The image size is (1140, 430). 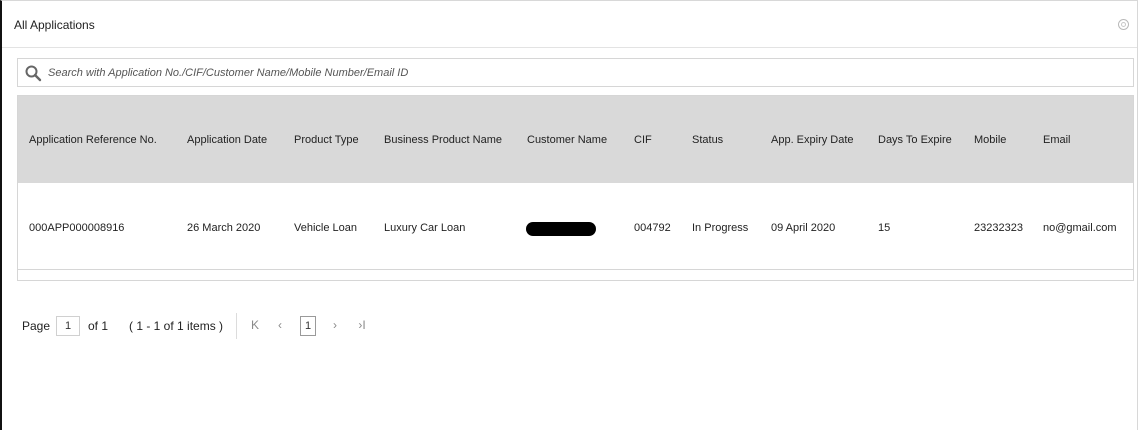 I want to click on cell-application-reference: 000APP000008916, so click(x=76, y=228).